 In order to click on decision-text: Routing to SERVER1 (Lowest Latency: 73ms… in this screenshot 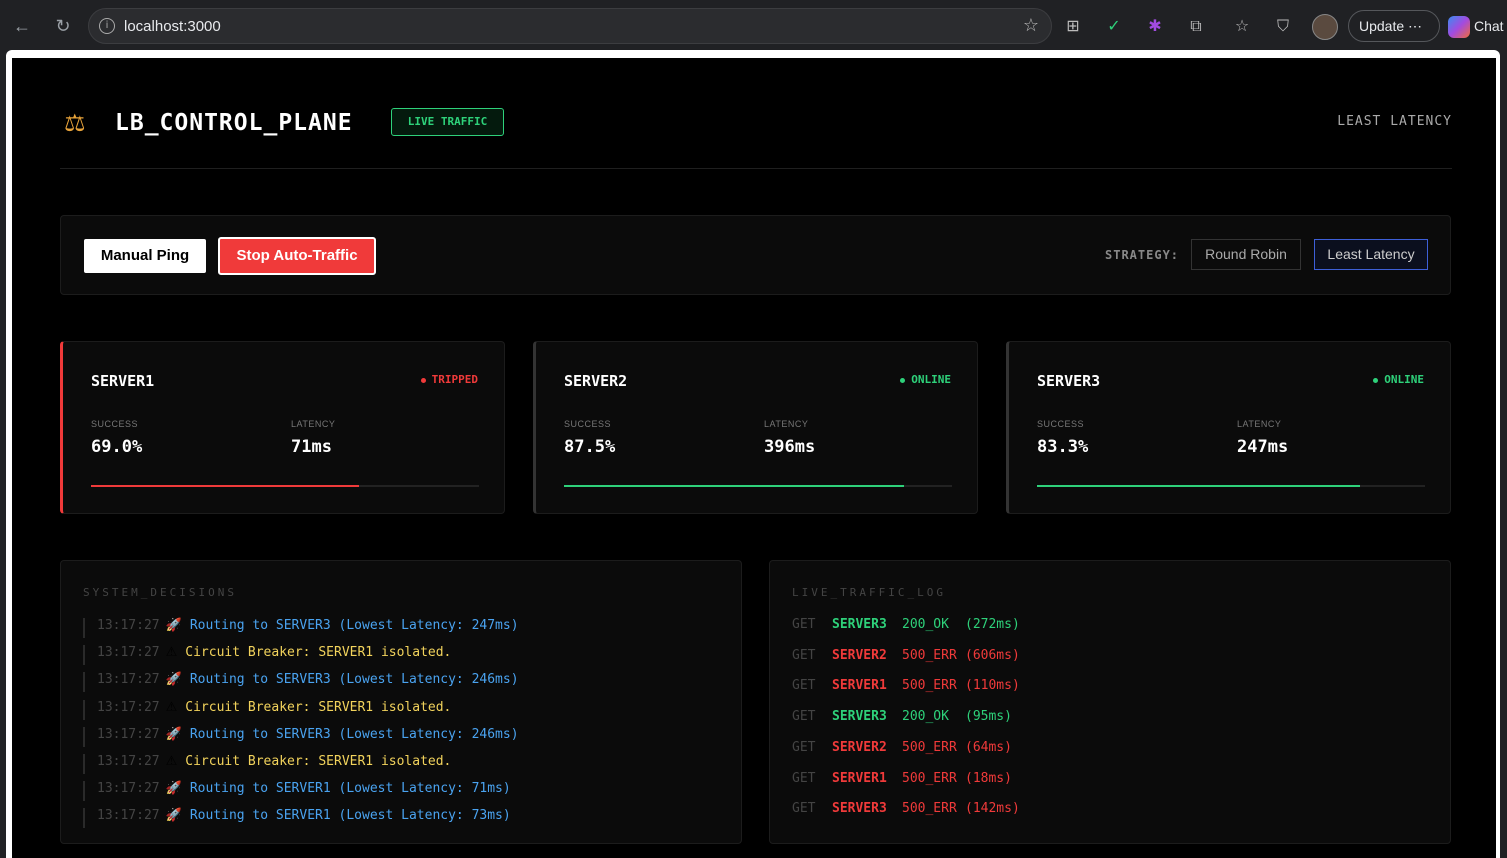, I will do `click(350, 816)`.